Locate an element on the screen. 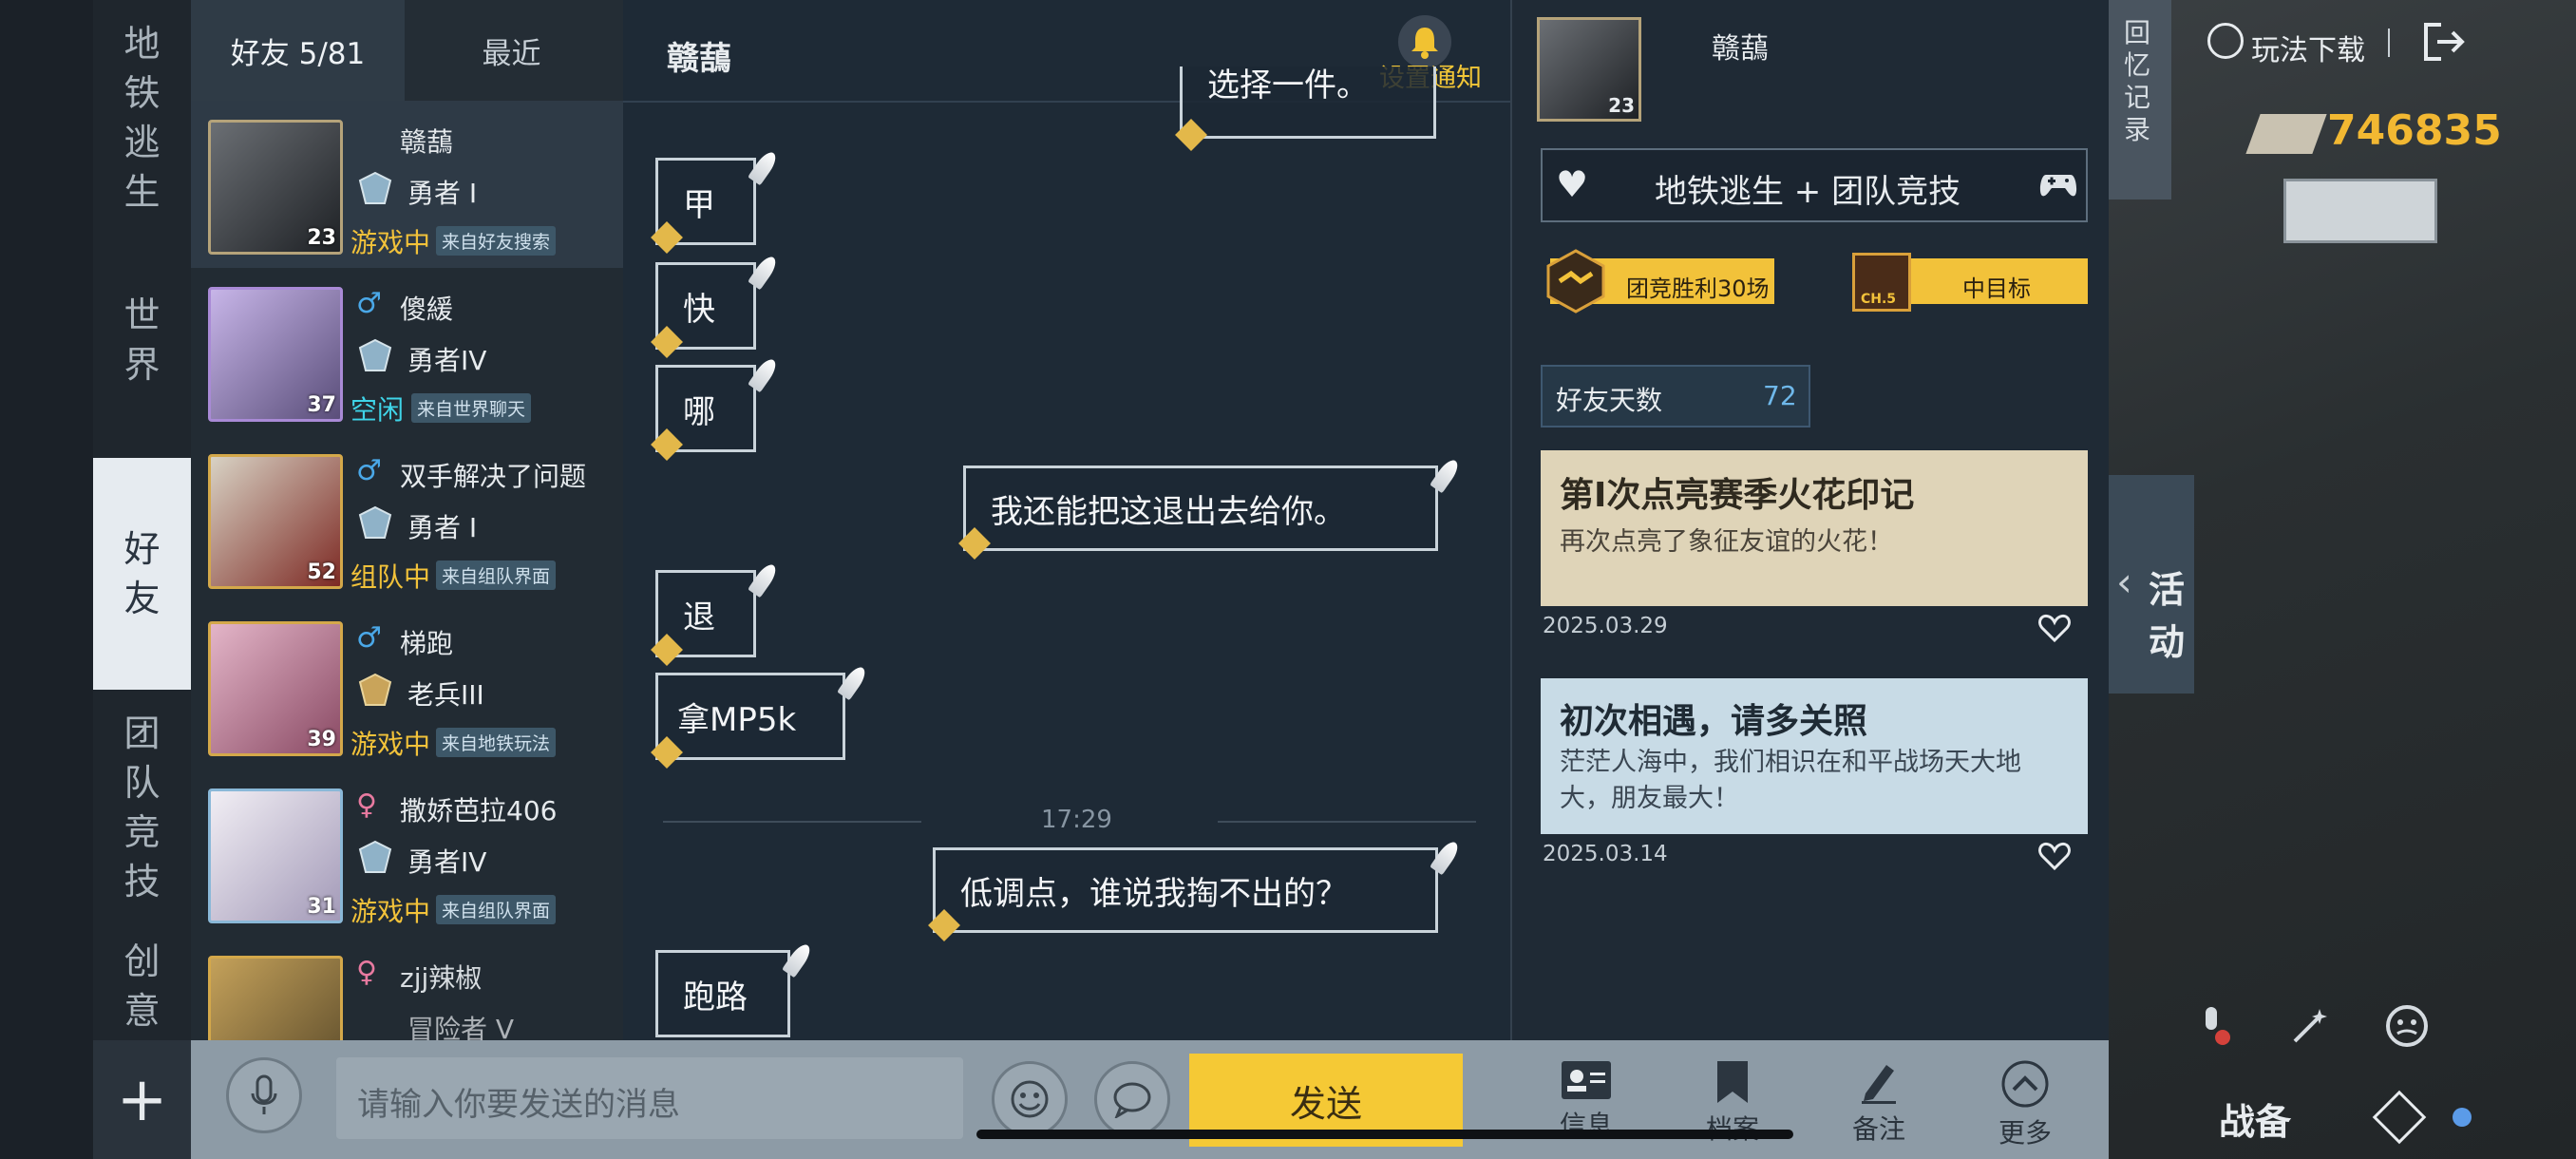  friend-item: 37 ♂ 傻緩 勇者IV 空闲 来自世界聊天 is located at coordinates (407, 351).